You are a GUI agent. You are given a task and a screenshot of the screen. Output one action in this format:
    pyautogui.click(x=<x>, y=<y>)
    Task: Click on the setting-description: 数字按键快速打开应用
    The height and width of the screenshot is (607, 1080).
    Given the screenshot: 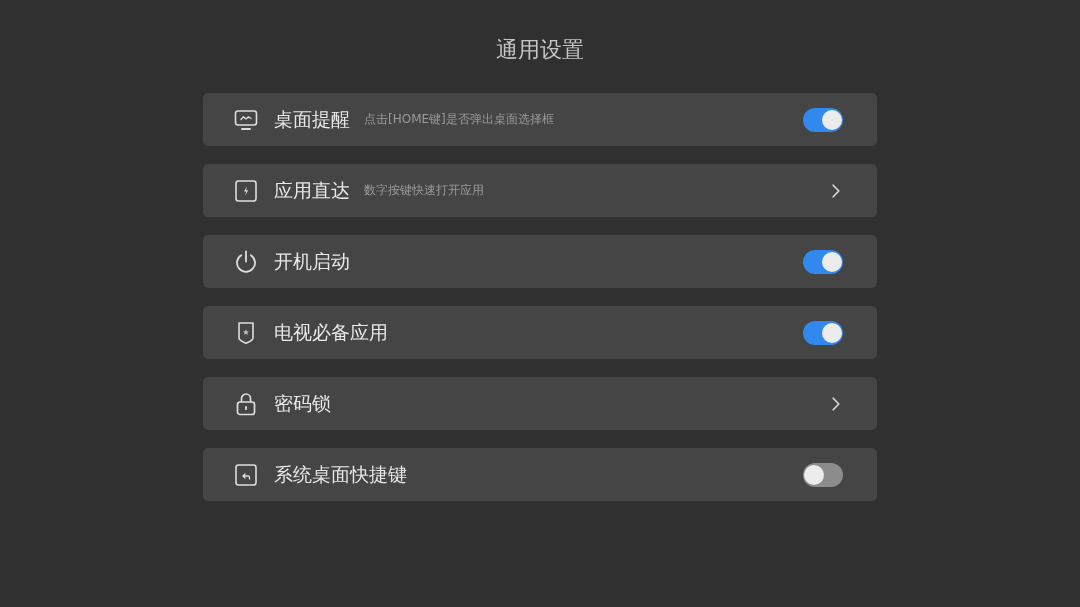 What is the action you would take?
    pyautogui.click(x=424, y=190)
    